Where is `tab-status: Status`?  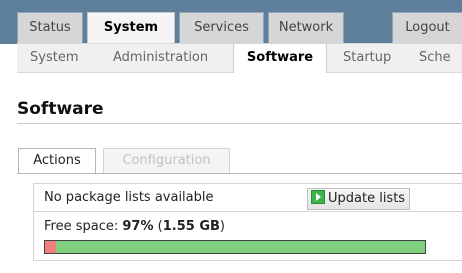
tab-status: Status is located at coordinates (50, 27).